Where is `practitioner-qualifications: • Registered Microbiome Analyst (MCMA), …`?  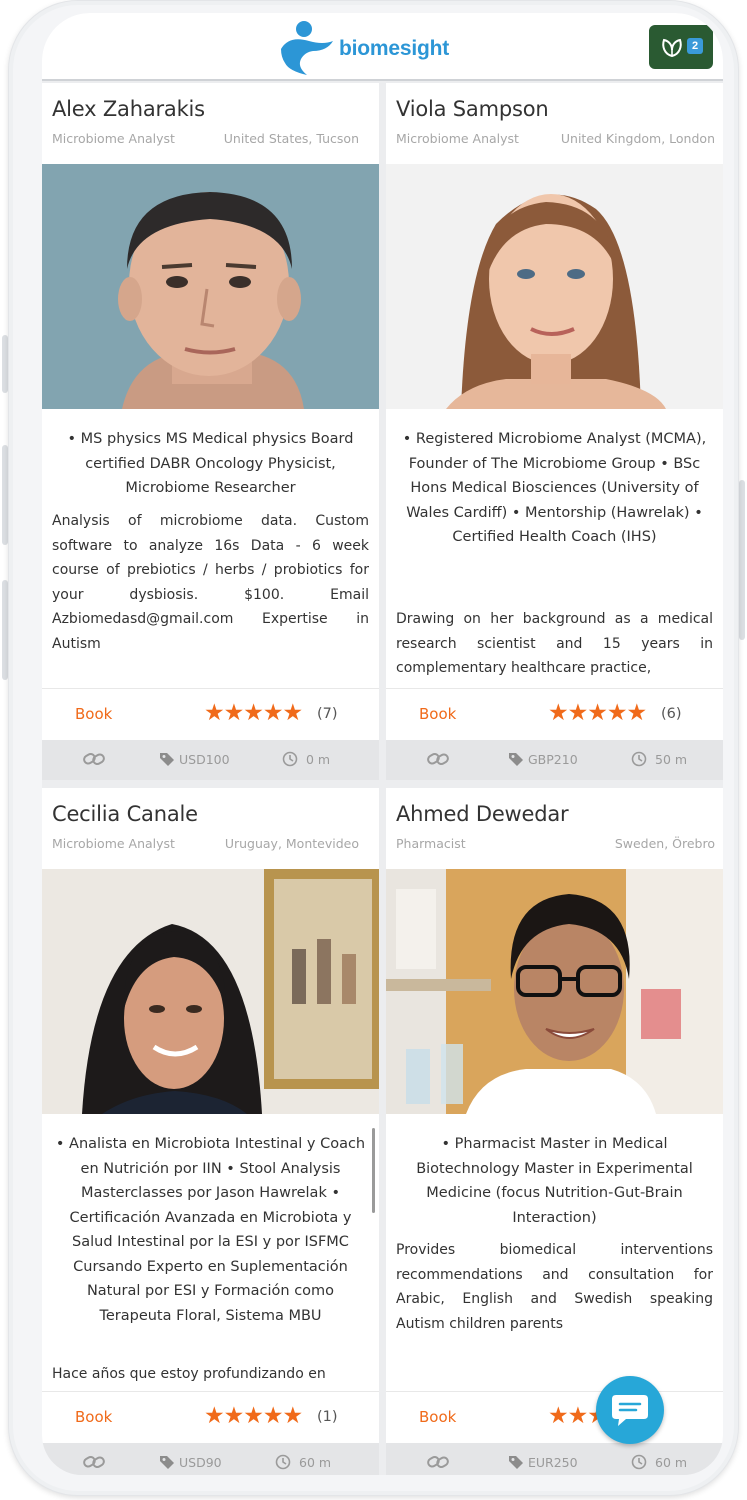 practitioner-qualifications: • Registered Microbiome Analyst (MCMA), … is located at coordinates (554, 488).